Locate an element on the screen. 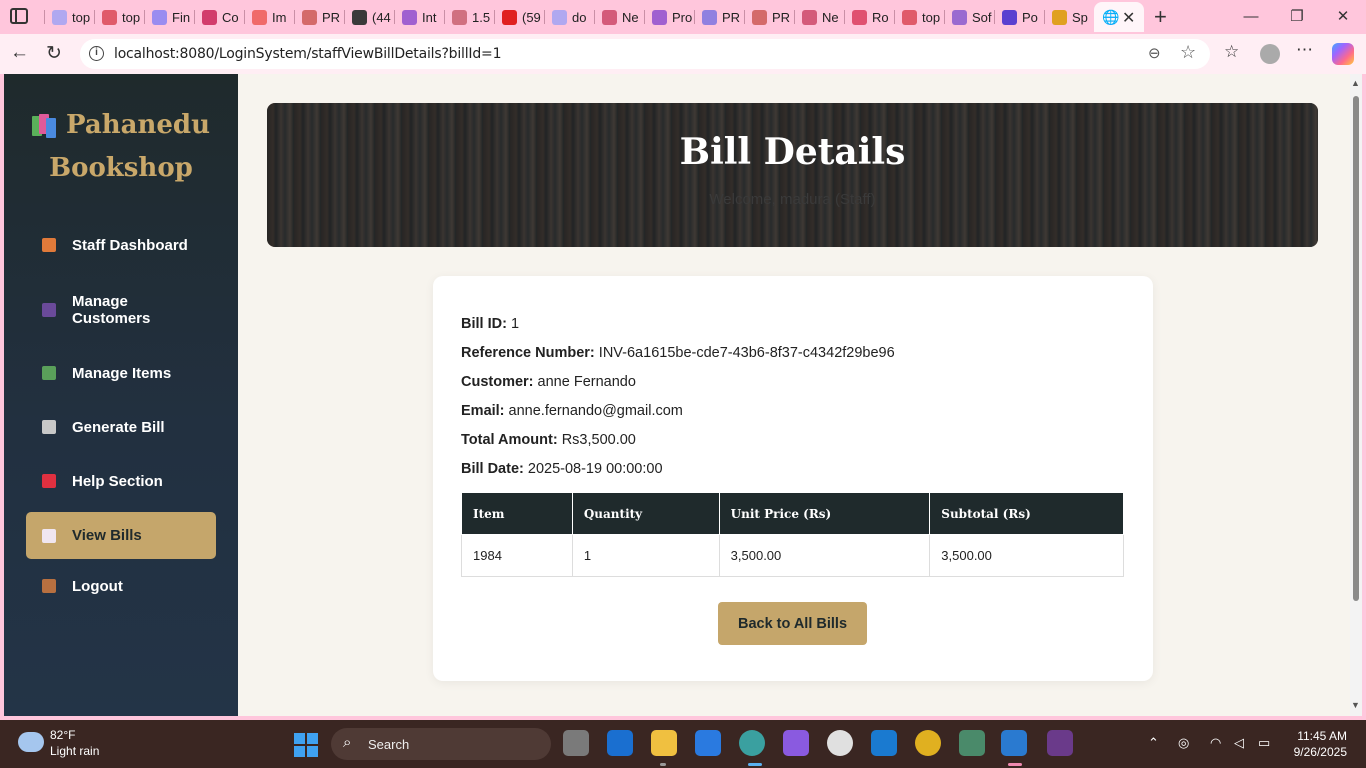  browser-tab: 1.5 is located at coordinates (469, 17).